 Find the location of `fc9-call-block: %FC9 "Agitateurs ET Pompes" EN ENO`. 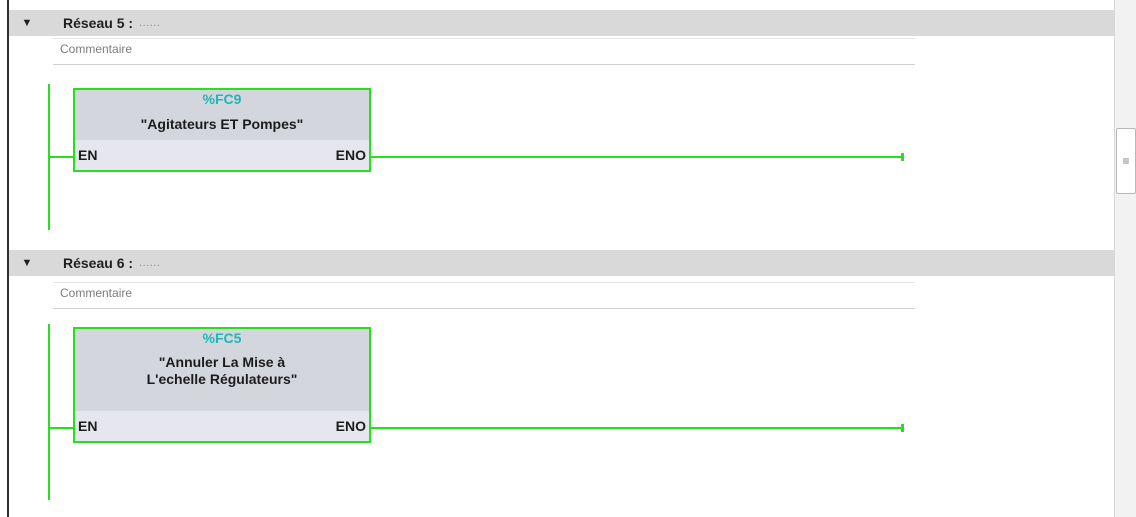

fc9-call-block: %FC9 "Agitateurs ET Pompes" EN ENO is located at coordinates (222, 130).